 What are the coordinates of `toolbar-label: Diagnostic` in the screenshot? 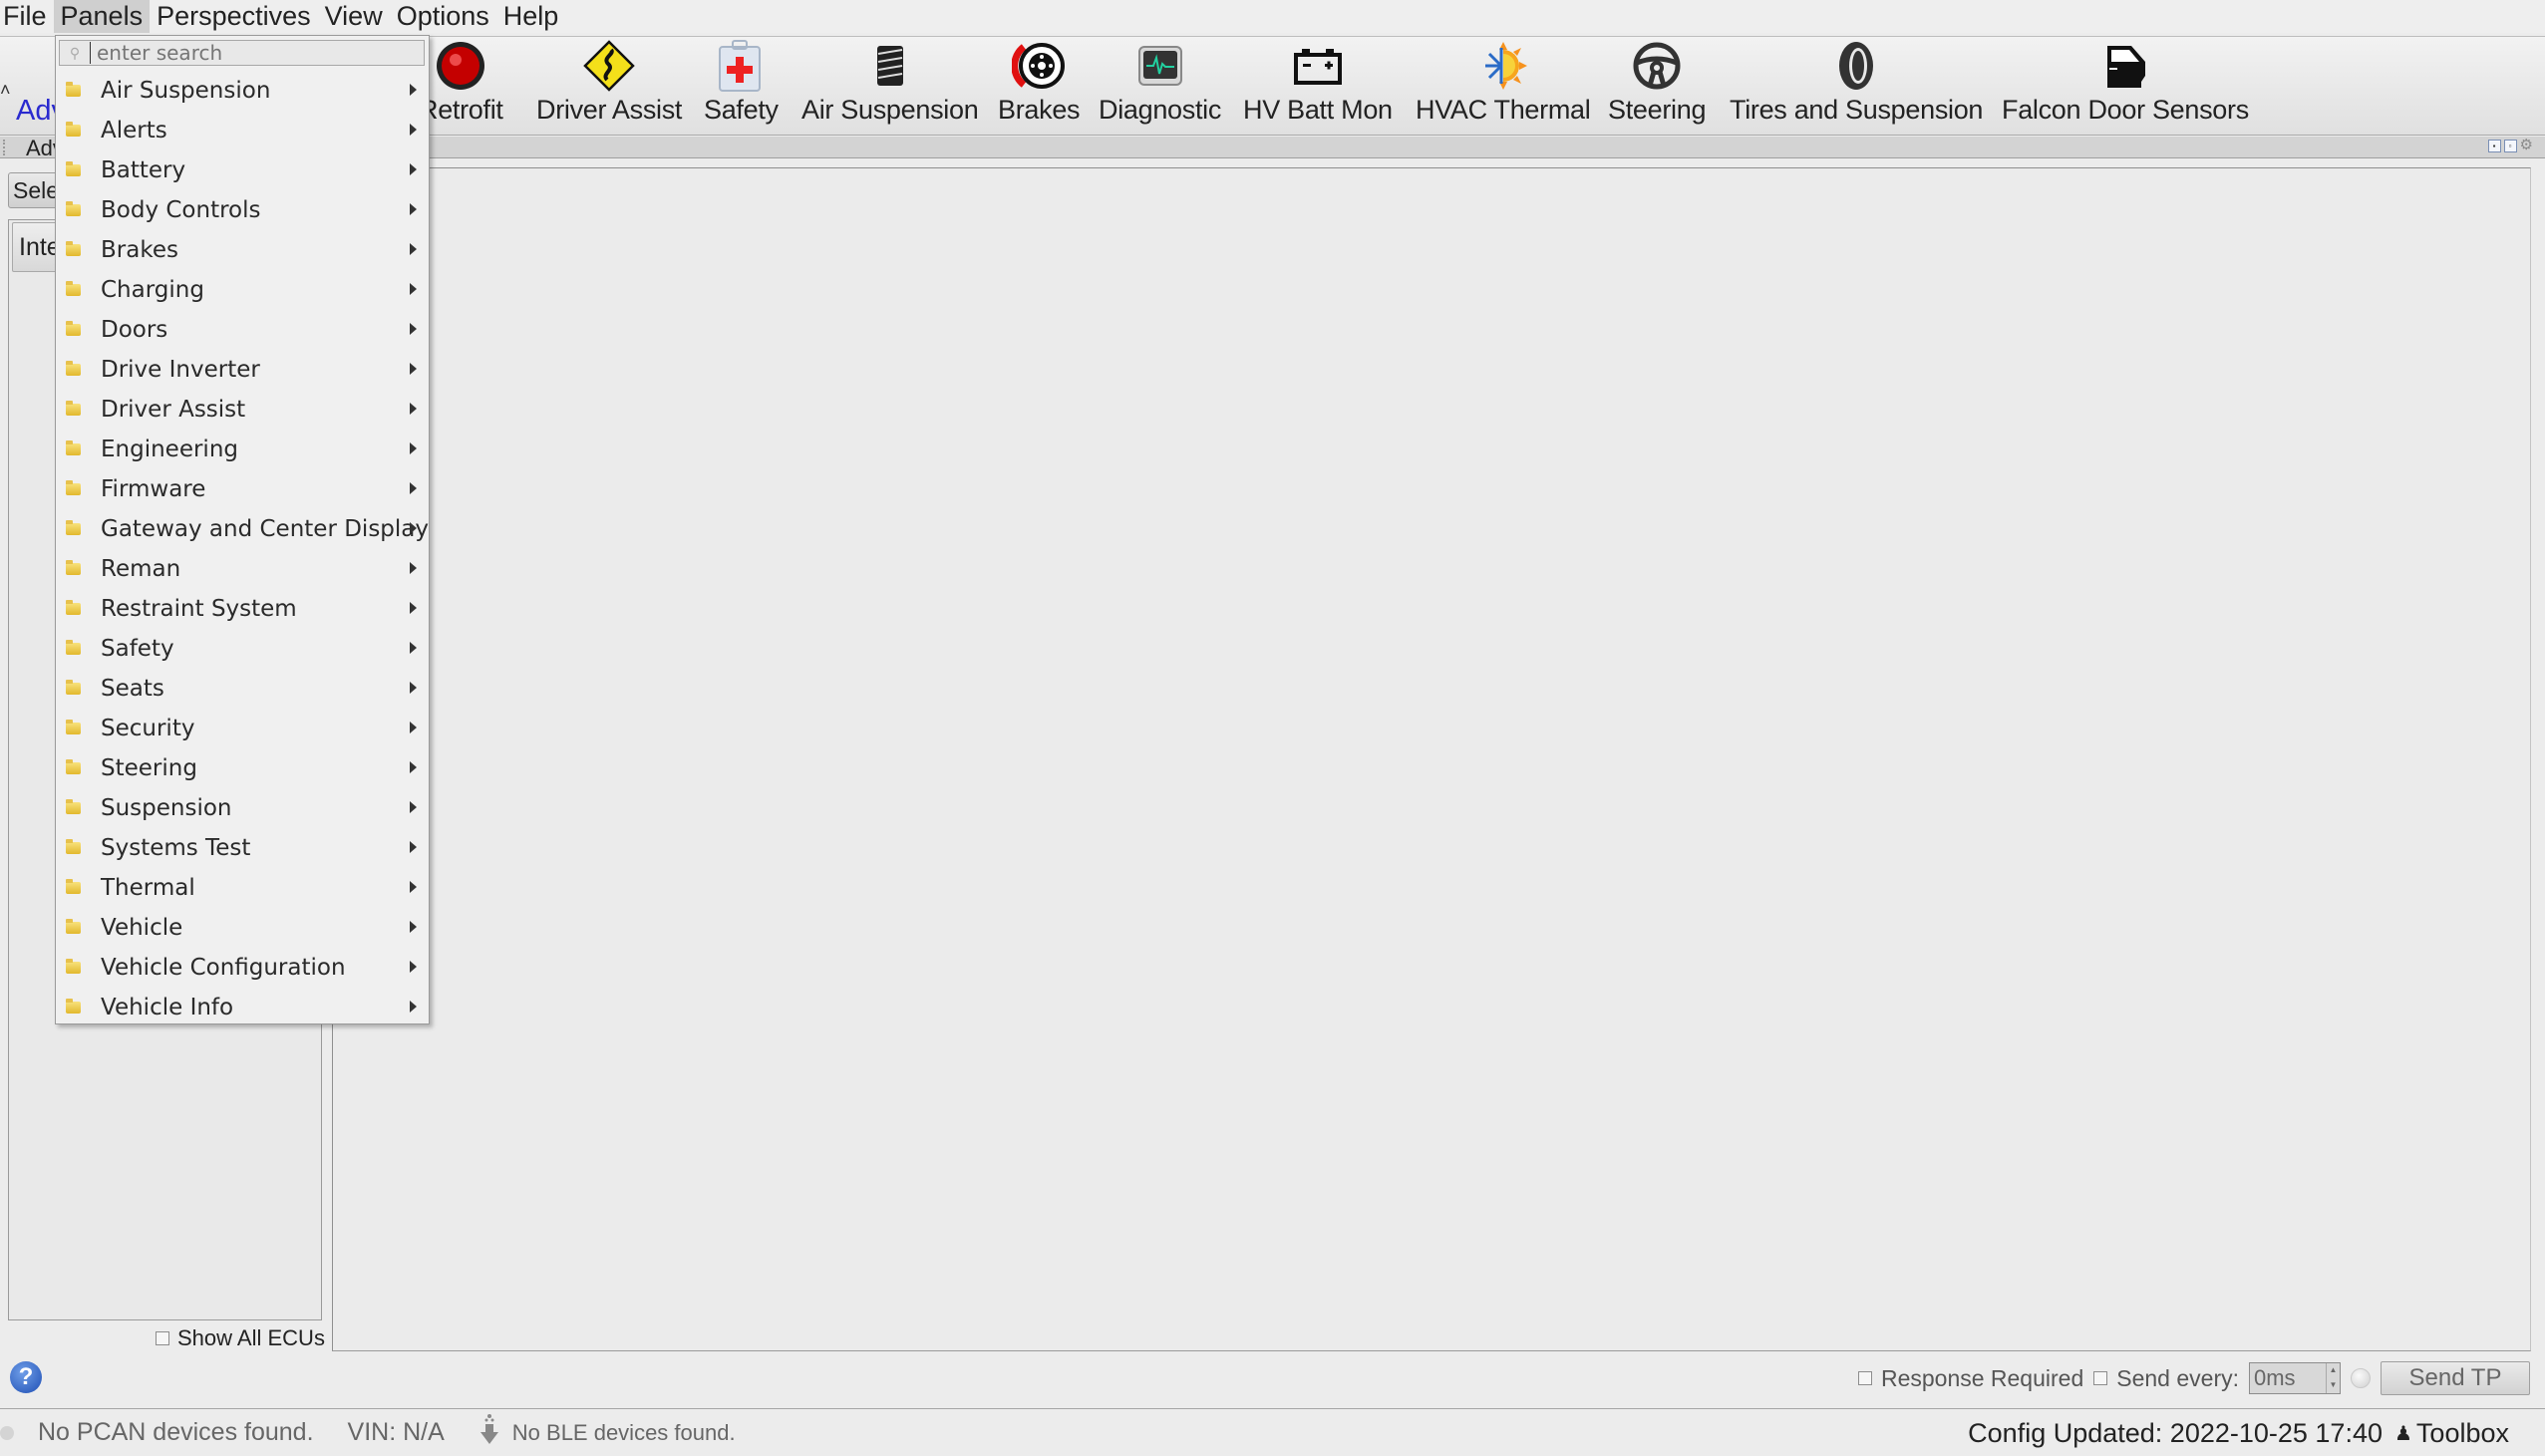 It's located at (1160, 110).